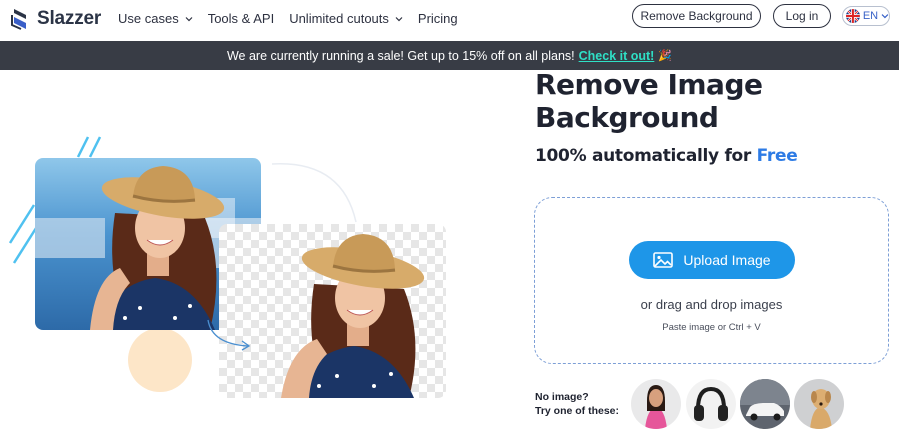 Image resolution: width=899 pixels, height=429 pixels. What do you see at coordinates (617, 56) in the screenshot?
I see `sale-banner-link: Check it out!` at bounding box center [617, 56].